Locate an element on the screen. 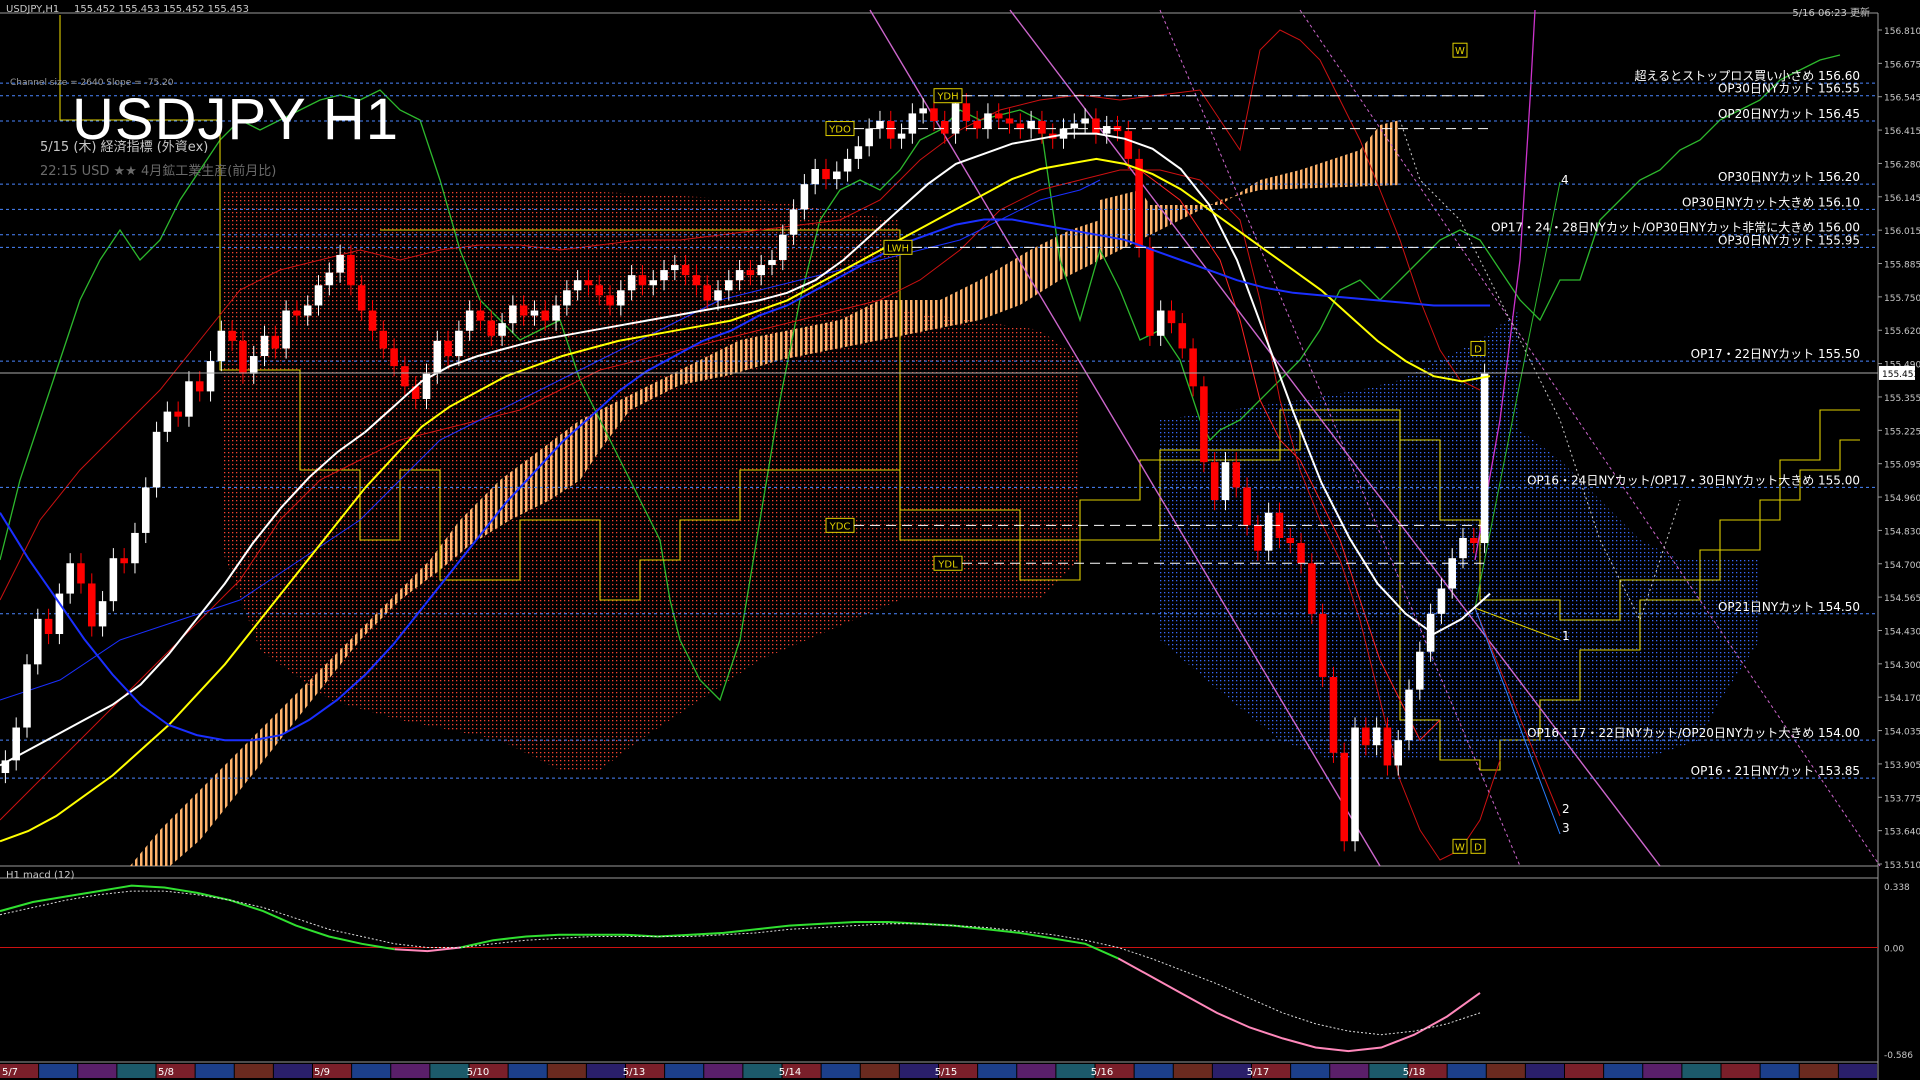 The width and height of the screenshot is (1920, 1080). marker-label: YDO is located at coordinates (839, 130).